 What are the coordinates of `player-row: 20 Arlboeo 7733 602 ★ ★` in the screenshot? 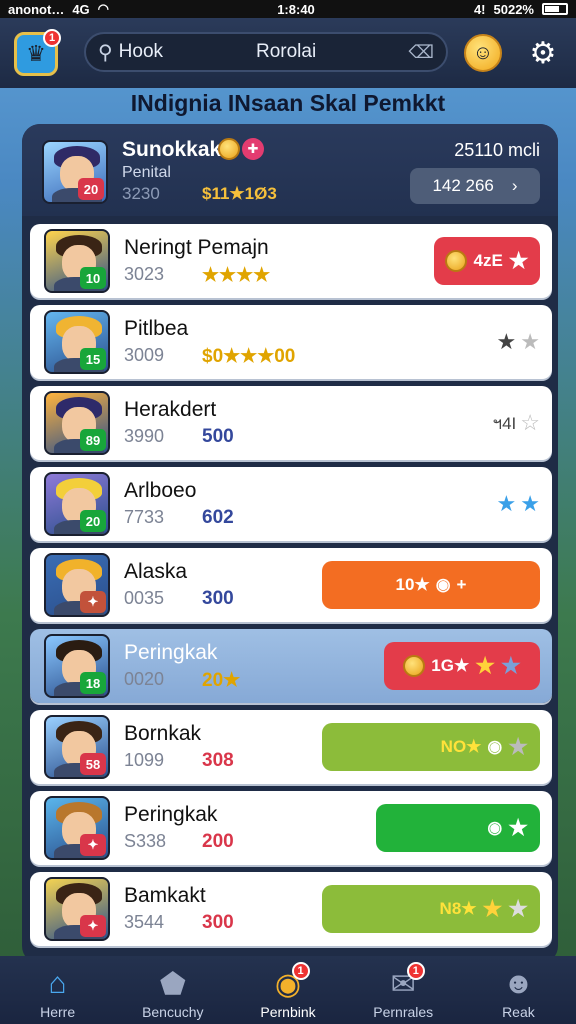 It's located at (291, 504).